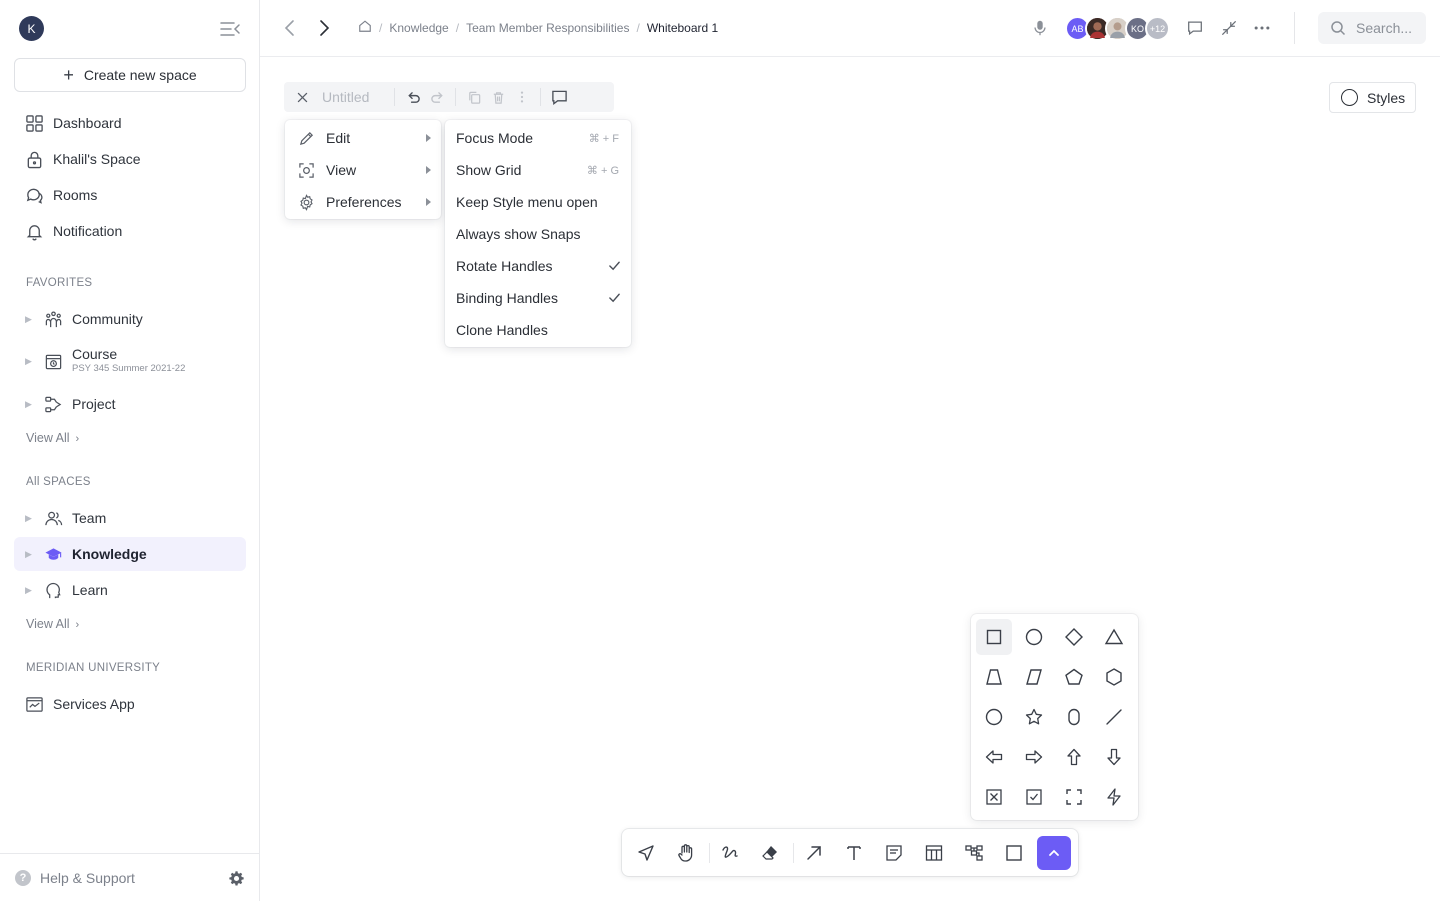 The width and height of the screenshot is (1440, 901). What do you see at coordinates (1386, 97) in the screenshot?
I see `styles-label: Styles` at bounding box center [1386, 97].